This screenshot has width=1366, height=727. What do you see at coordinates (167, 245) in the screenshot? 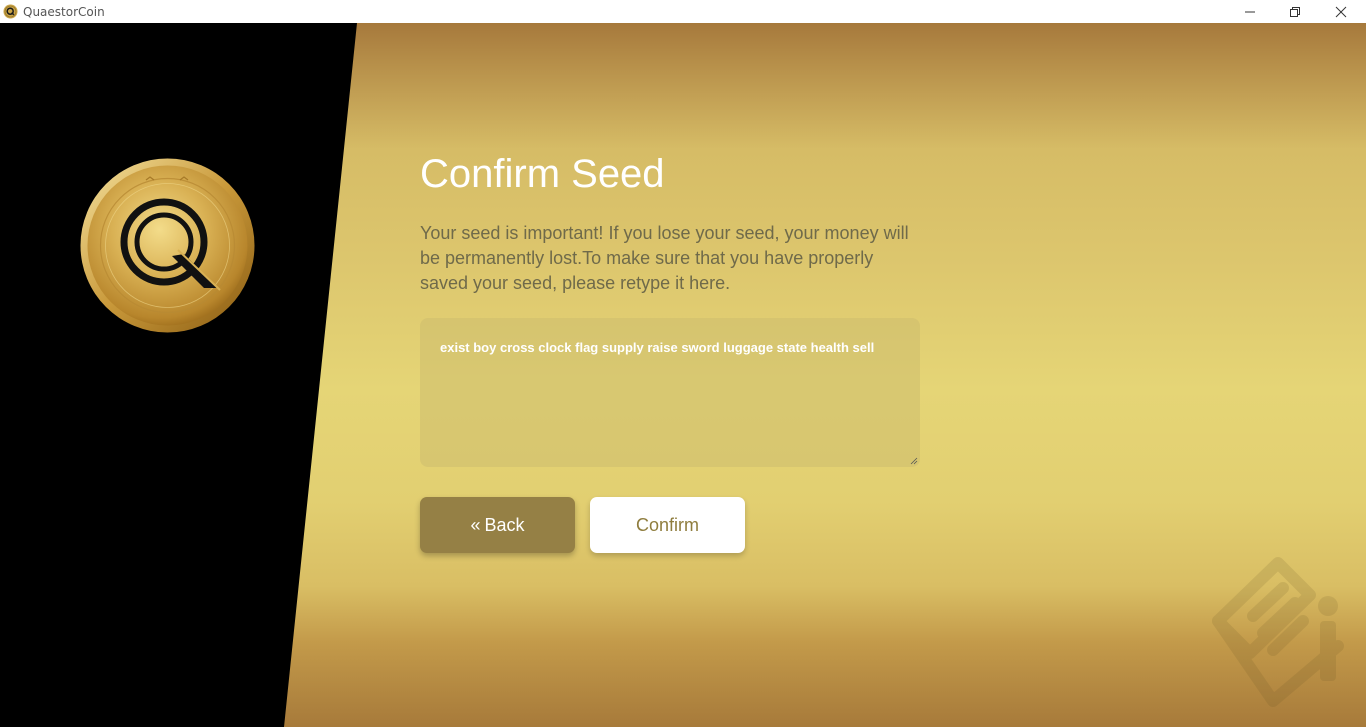
I see `quaestor-coin-logo` at bounding box center [167, 245].